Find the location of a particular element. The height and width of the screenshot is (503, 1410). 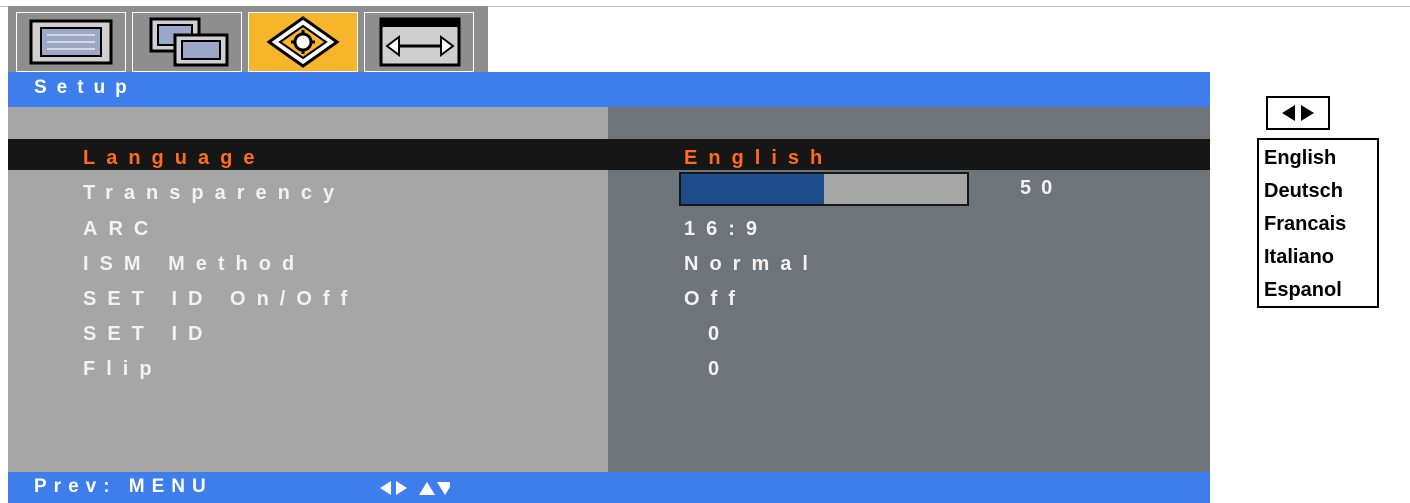

prev-menu-hint: Prev: MENU is located at coordinates (123, 486).